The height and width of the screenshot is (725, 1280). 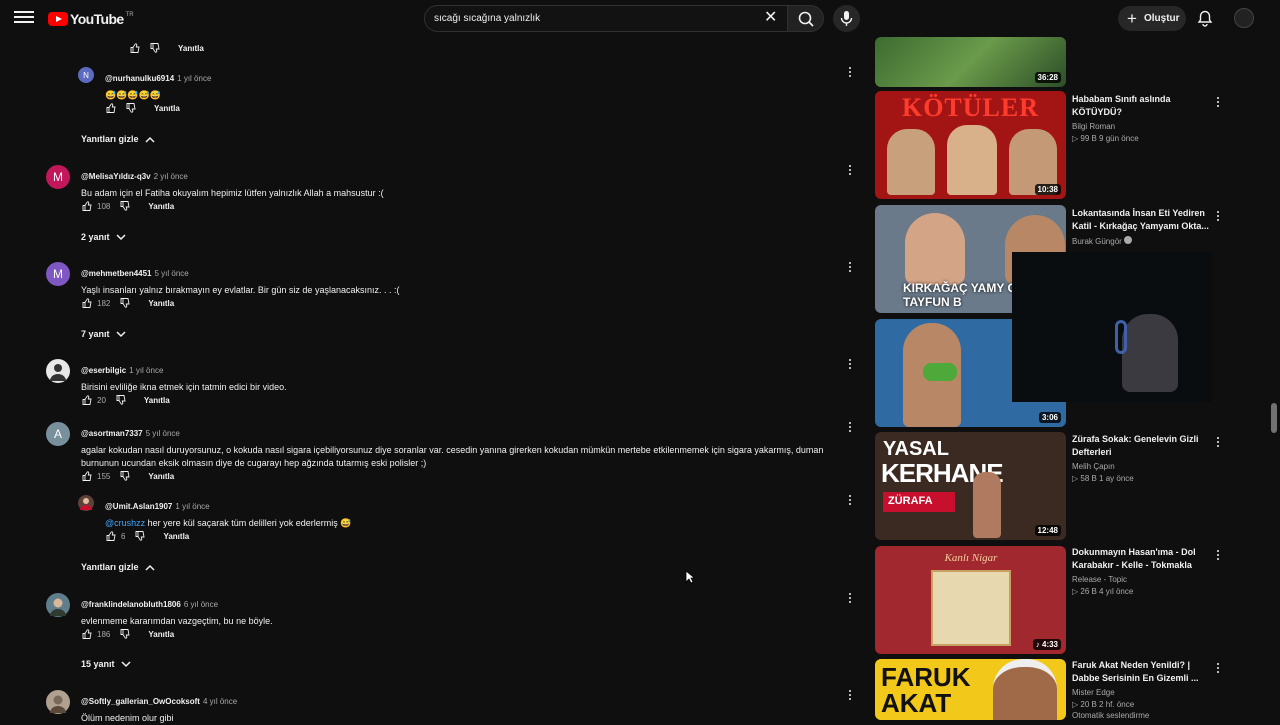 What do you see at coordinates (1142, 692) in the screenshot?
I see `channel-name: Mister Edge` at bounding box center [1142, 692].